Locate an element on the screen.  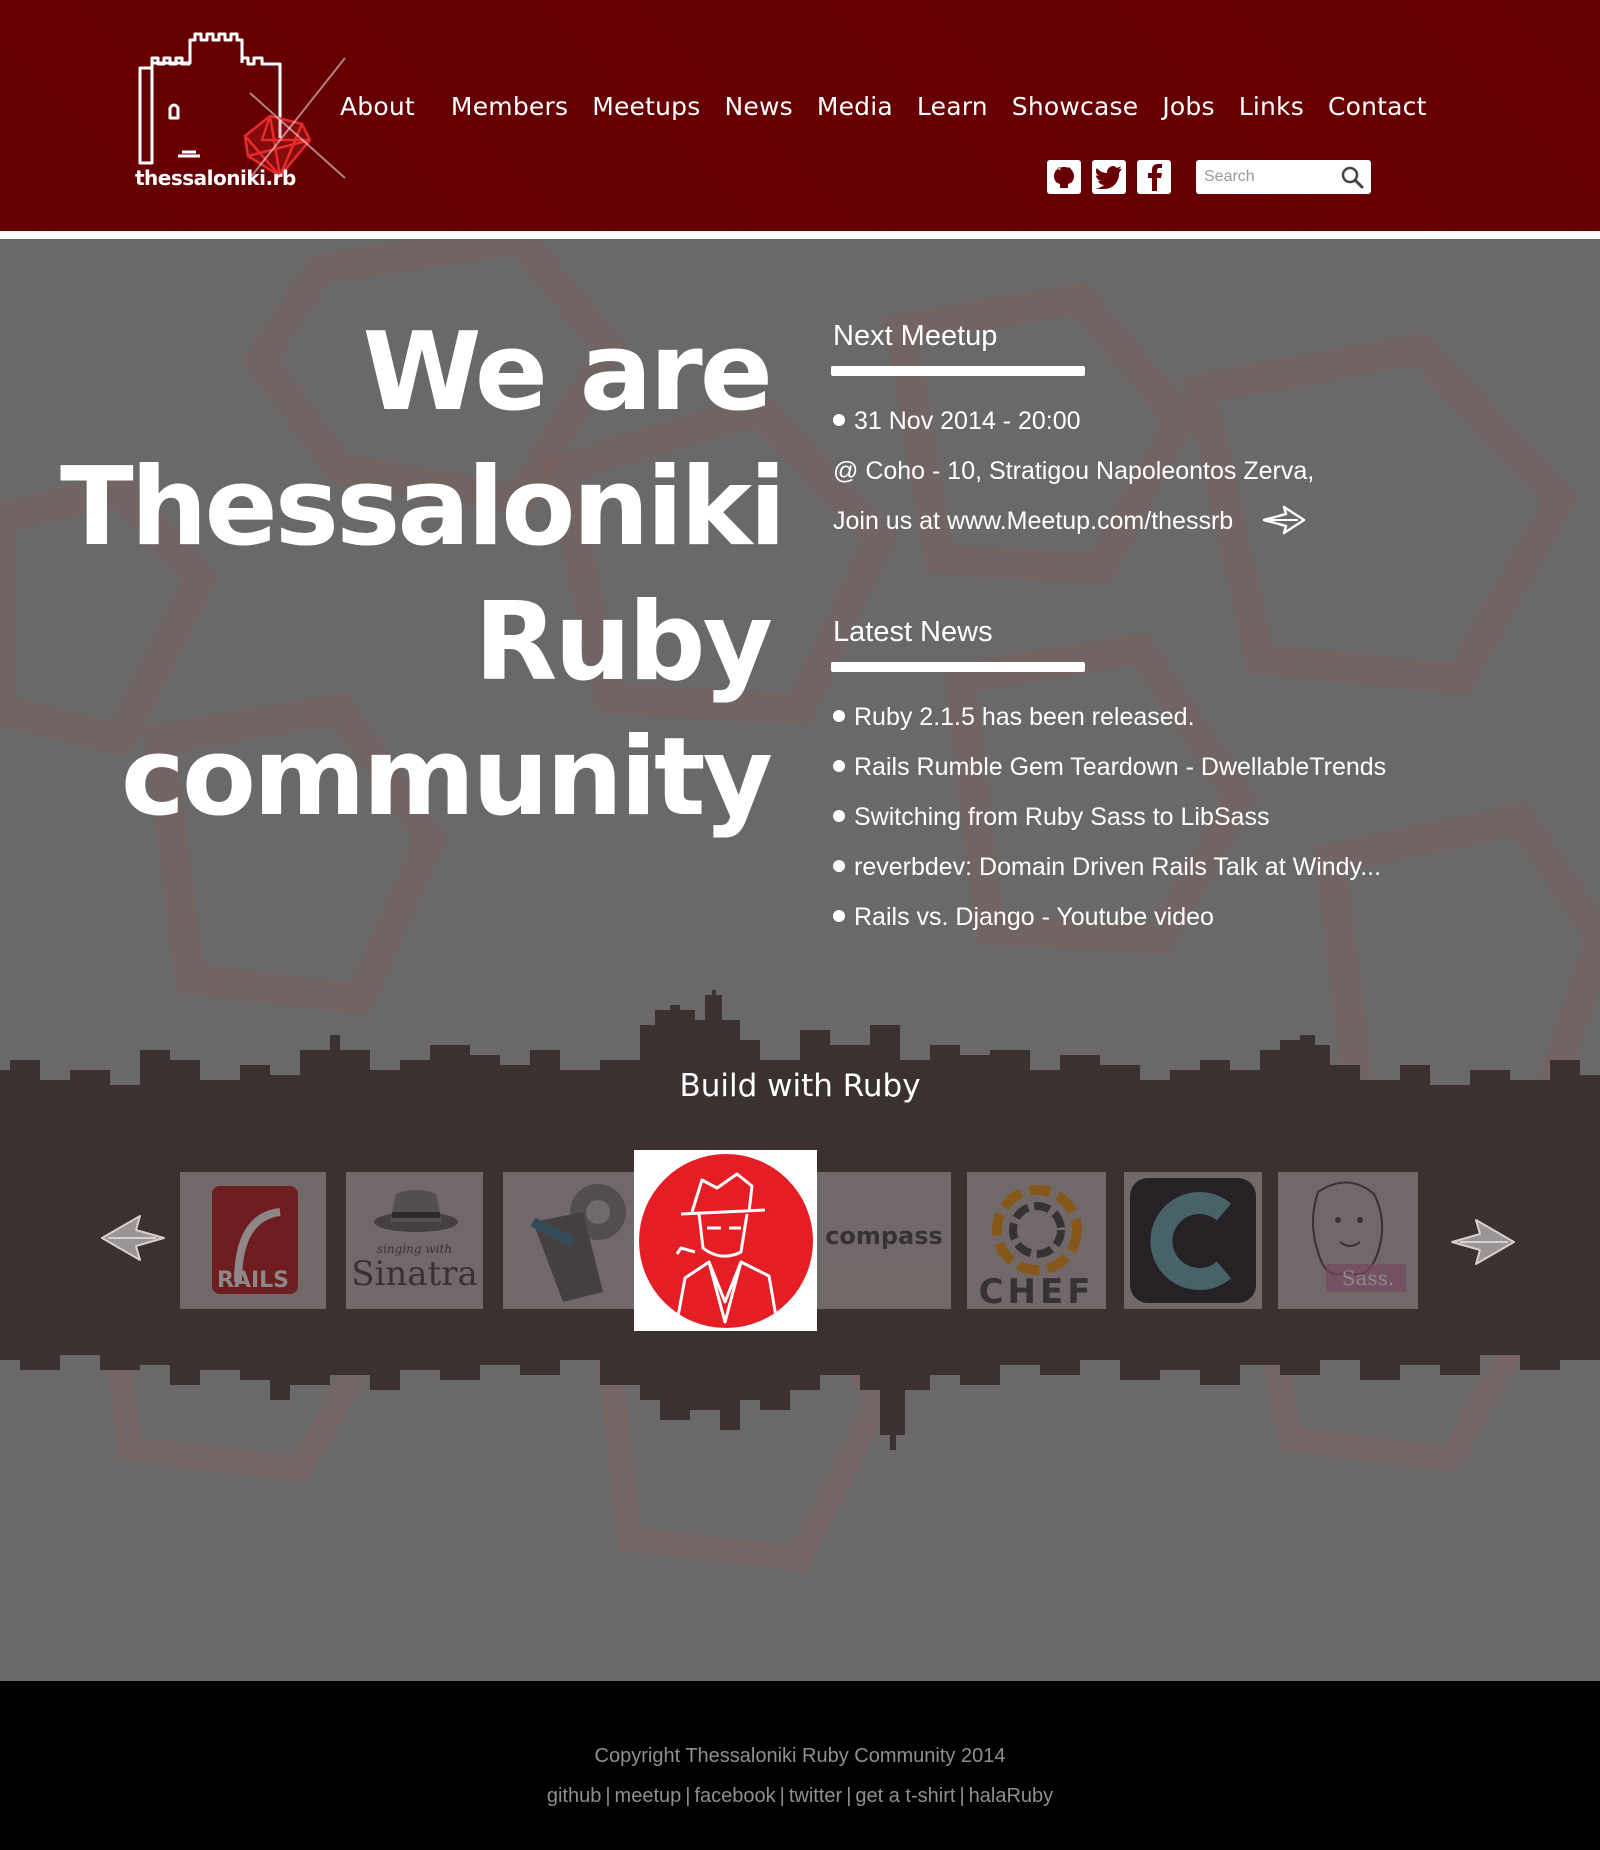
search-box is located at coordinates (1283, 177).